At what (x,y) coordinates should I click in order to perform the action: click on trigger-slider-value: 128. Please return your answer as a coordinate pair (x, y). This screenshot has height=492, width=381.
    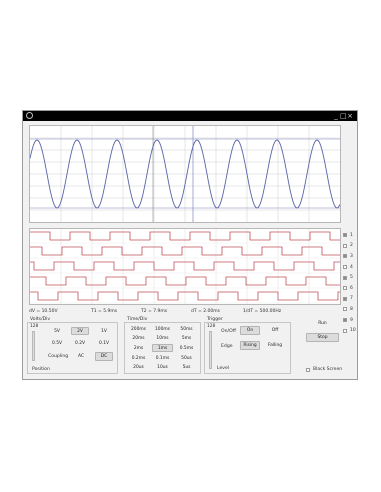
    Looking at the image, I should click on (211, 326).